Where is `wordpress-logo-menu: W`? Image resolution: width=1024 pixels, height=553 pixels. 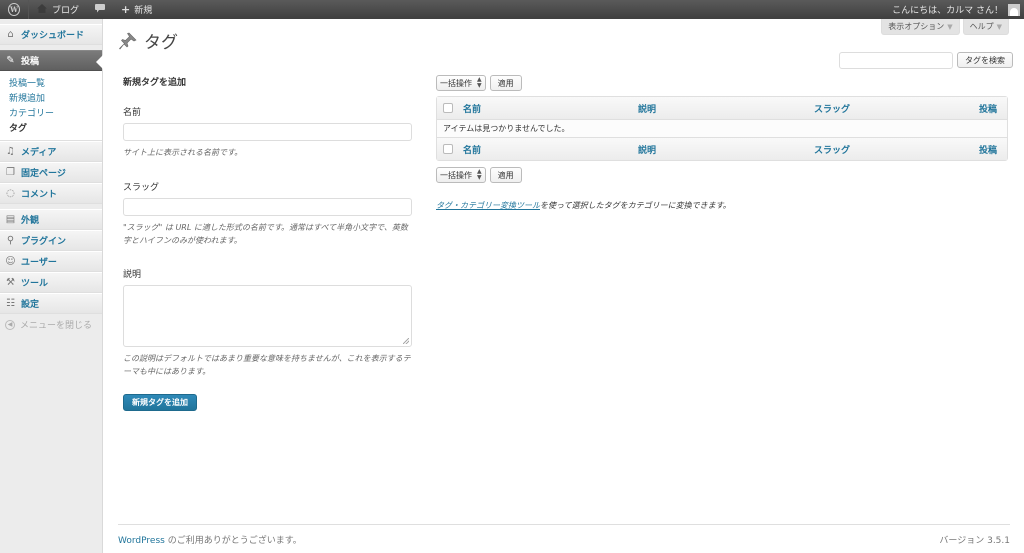
wordpress-logo-menu: W is located at coordinates (14, 9).